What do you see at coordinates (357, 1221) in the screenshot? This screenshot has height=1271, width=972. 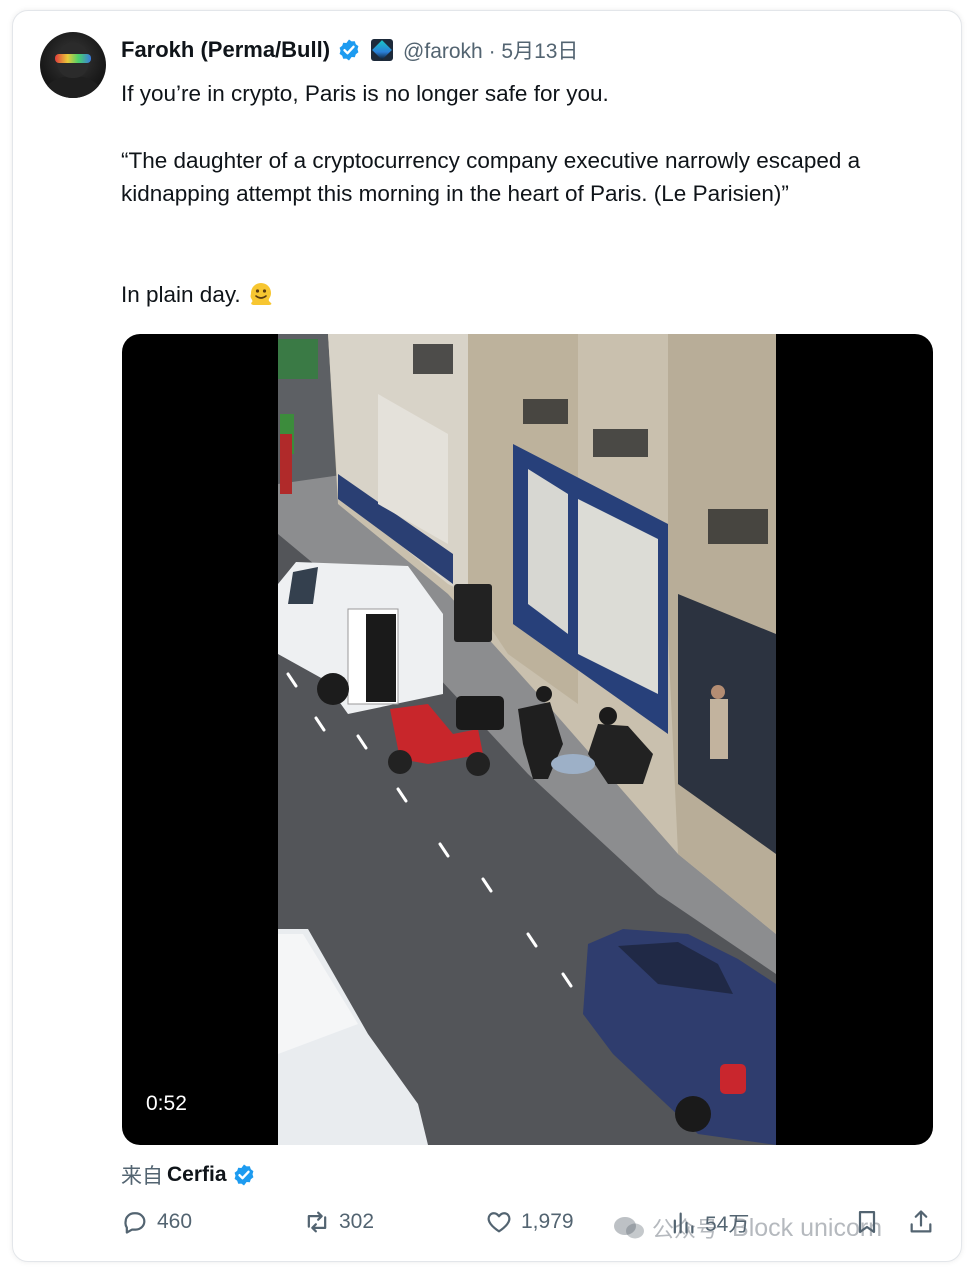 I see `repost-count: 302` at bounding box center [357, 1221].